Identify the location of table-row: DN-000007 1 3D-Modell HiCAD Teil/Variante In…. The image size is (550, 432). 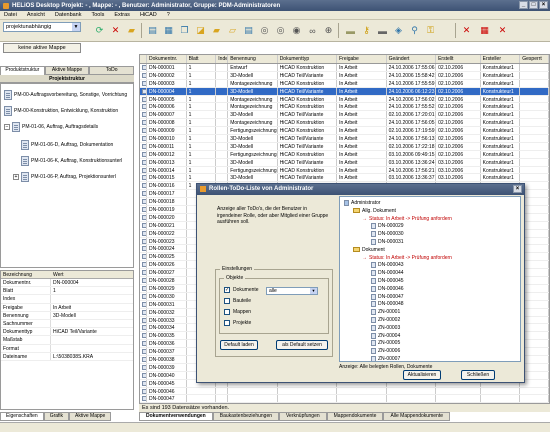
(344, 115).